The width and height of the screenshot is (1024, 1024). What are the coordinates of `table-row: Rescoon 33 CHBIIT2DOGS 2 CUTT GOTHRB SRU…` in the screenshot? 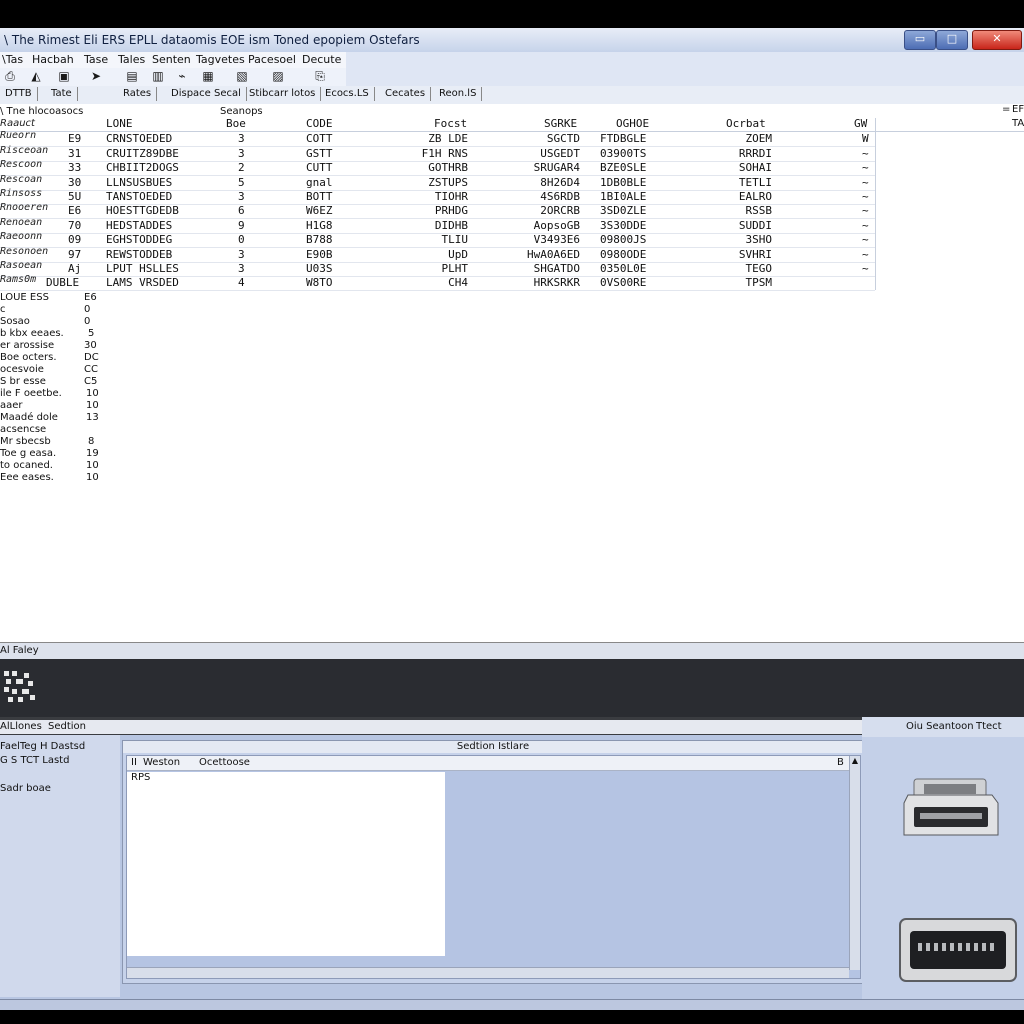 It's located at (437, 167).